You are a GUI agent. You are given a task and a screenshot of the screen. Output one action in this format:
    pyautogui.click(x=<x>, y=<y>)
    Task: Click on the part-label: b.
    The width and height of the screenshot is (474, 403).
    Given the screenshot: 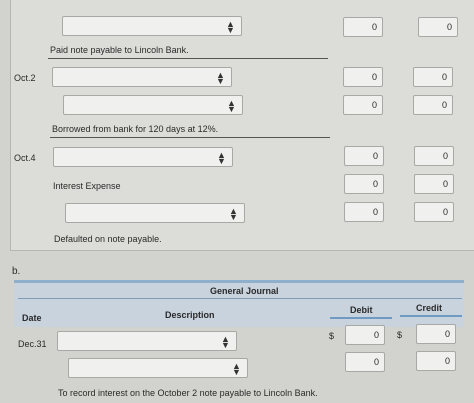 What is the action you would take?
    pyautogui.click(x=16, y=271)
    